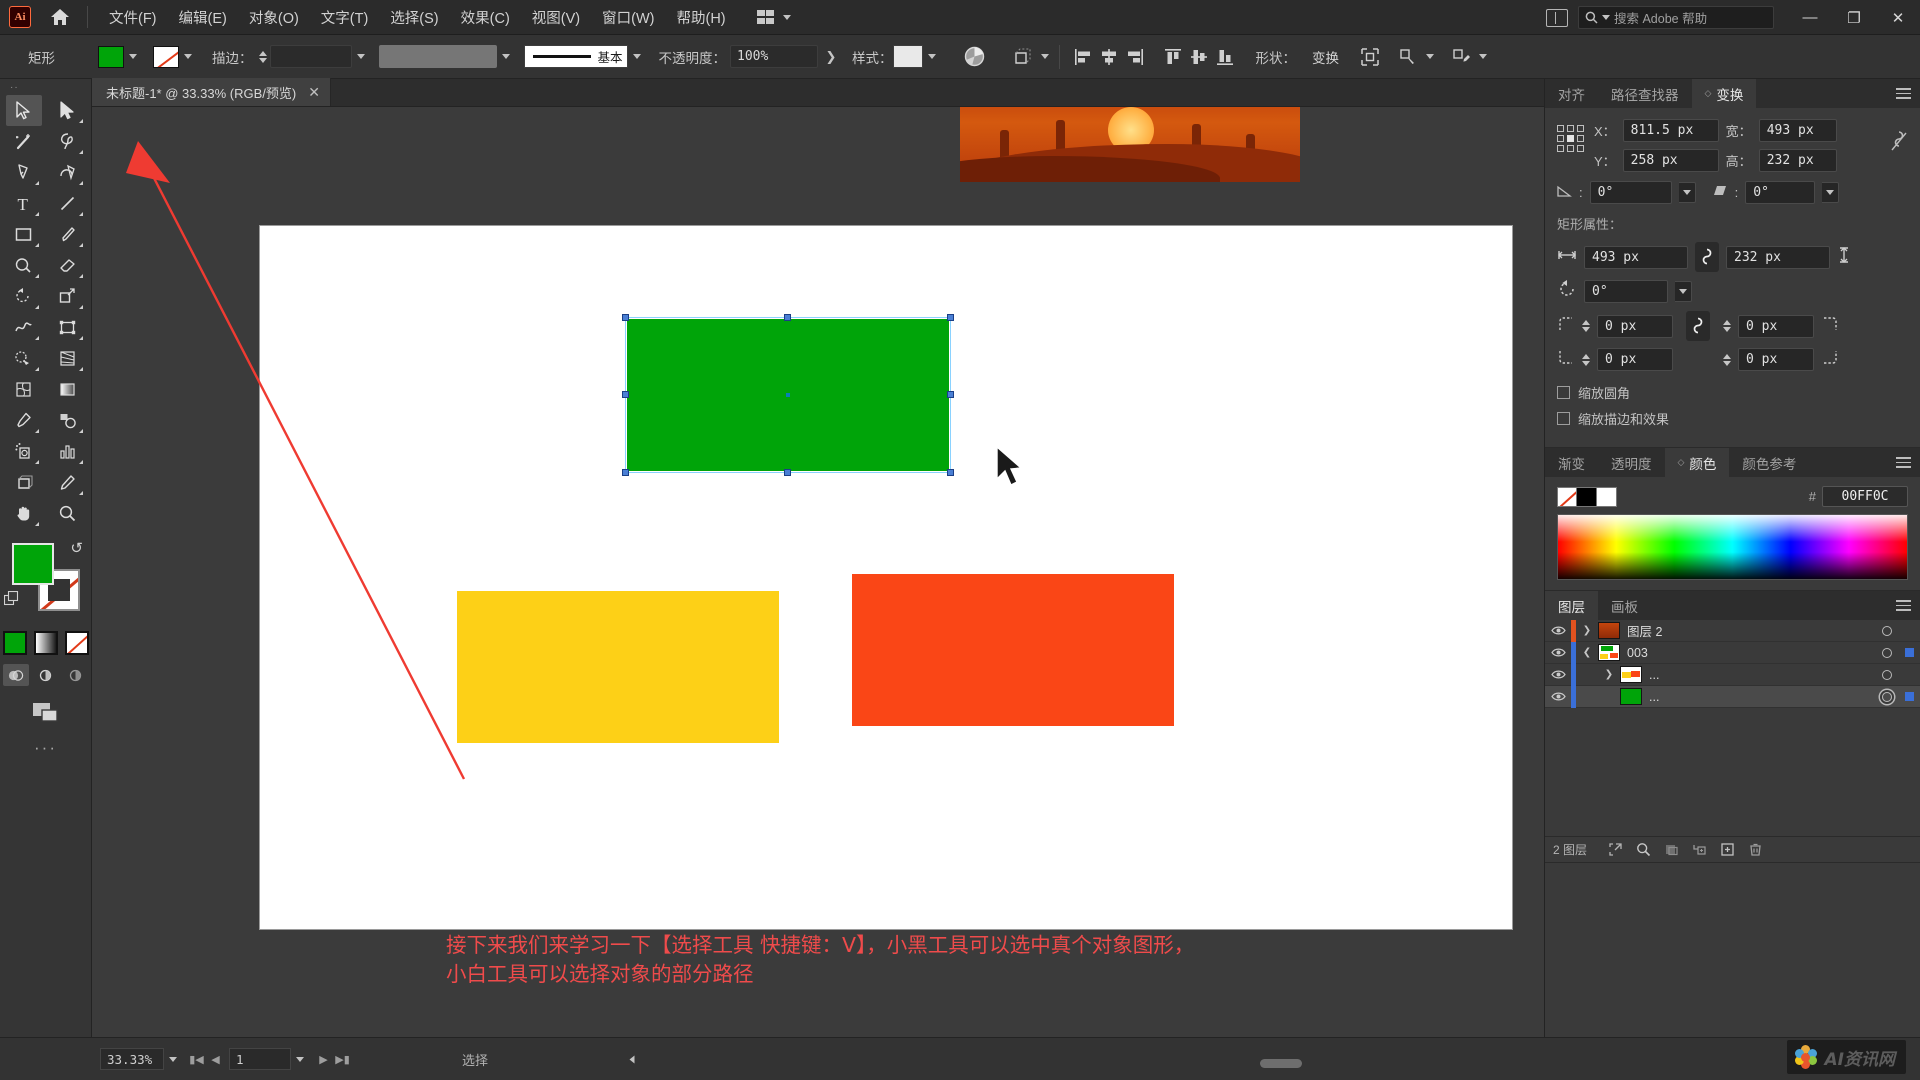 This screenshot has width=1920, height=1080. I want to click on recolor-artwork-icon, so click(975, 57).